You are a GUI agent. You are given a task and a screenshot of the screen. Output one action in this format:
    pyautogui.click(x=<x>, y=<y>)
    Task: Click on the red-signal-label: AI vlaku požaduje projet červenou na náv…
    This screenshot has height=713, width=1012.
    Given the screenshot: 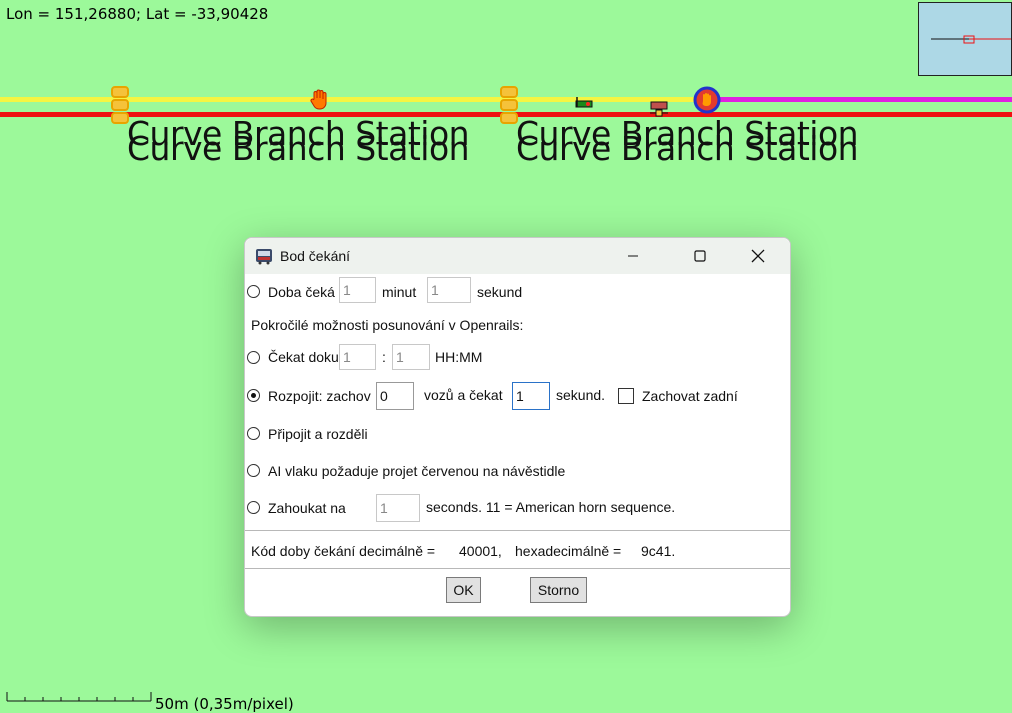 What is the action you would take?
    pyautogui.click(x=417, y=471)
    